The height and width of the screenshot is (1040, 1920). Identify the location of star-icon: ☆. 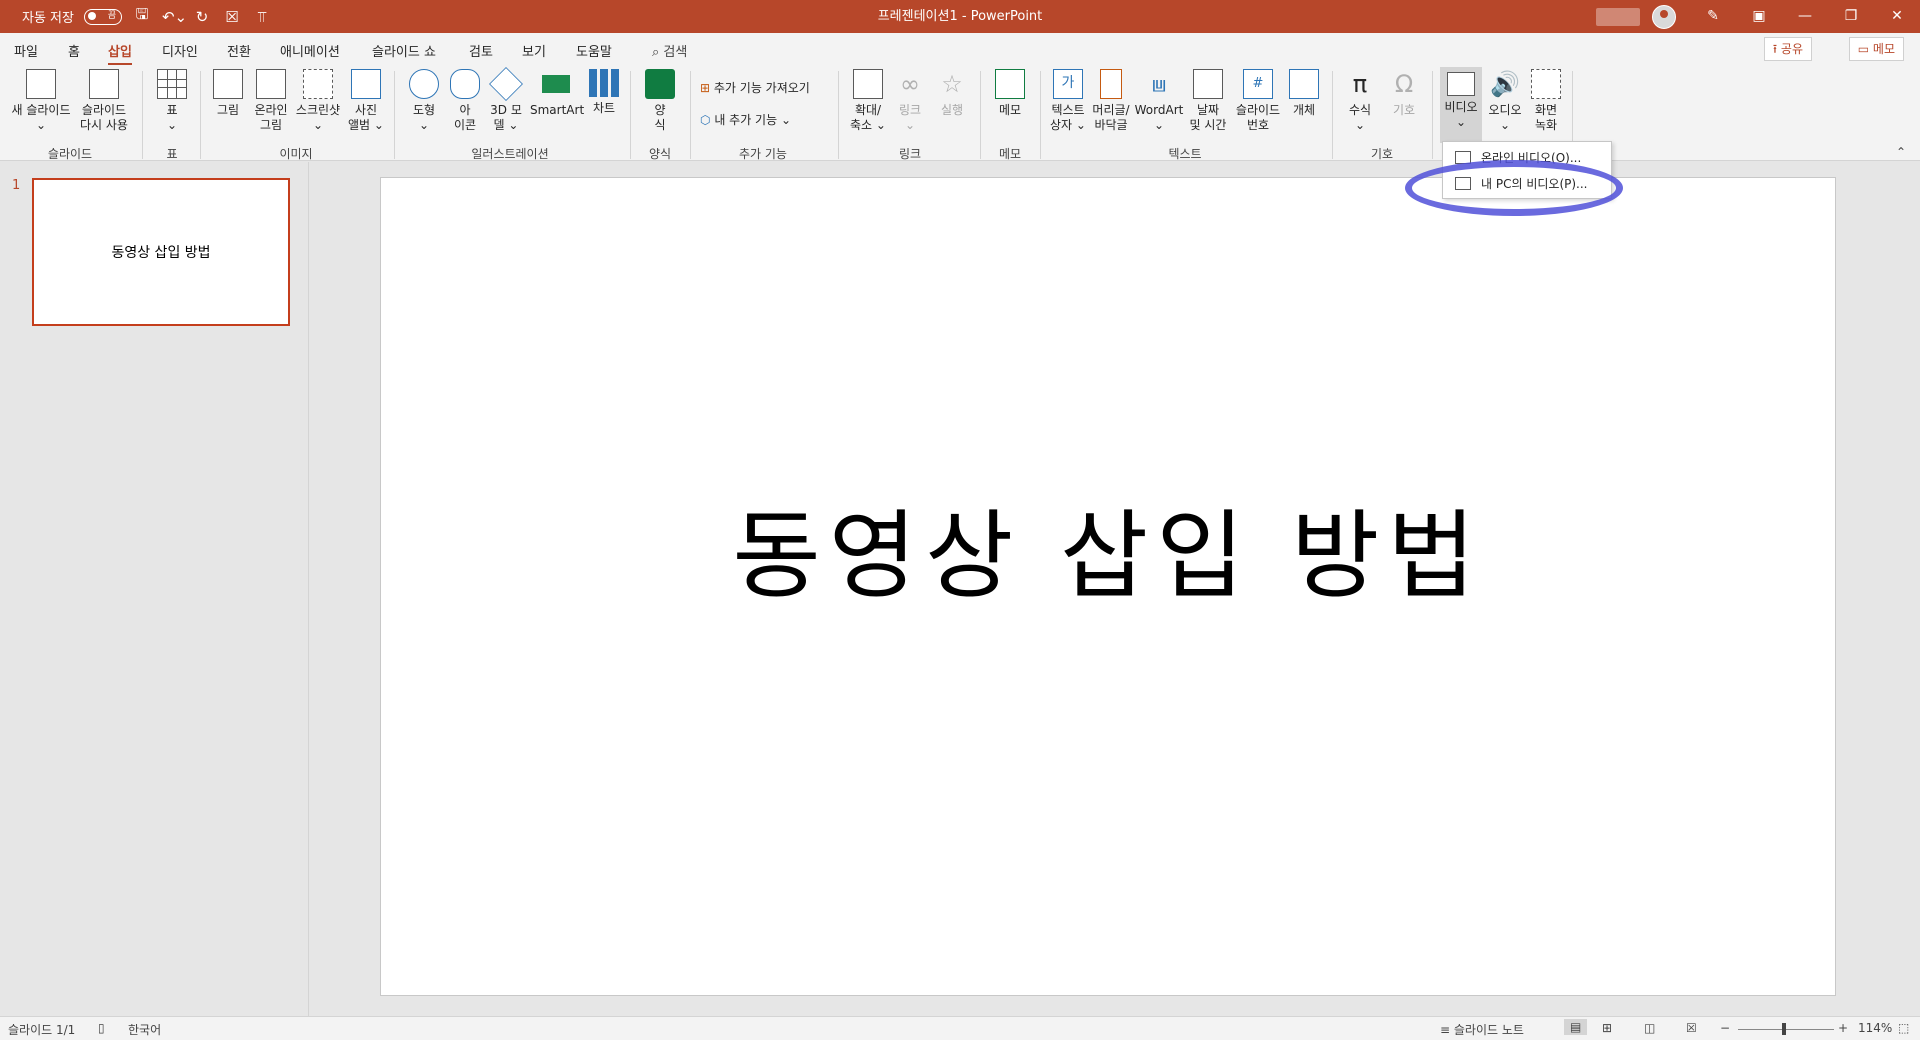
(952, 84).